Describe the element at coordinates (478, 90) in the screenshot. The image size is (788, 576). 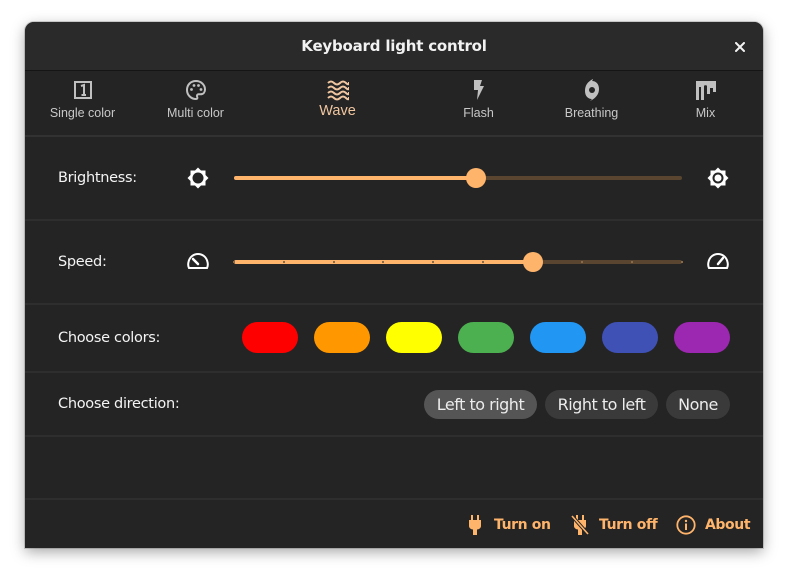
I see `flash-icon` at that location.